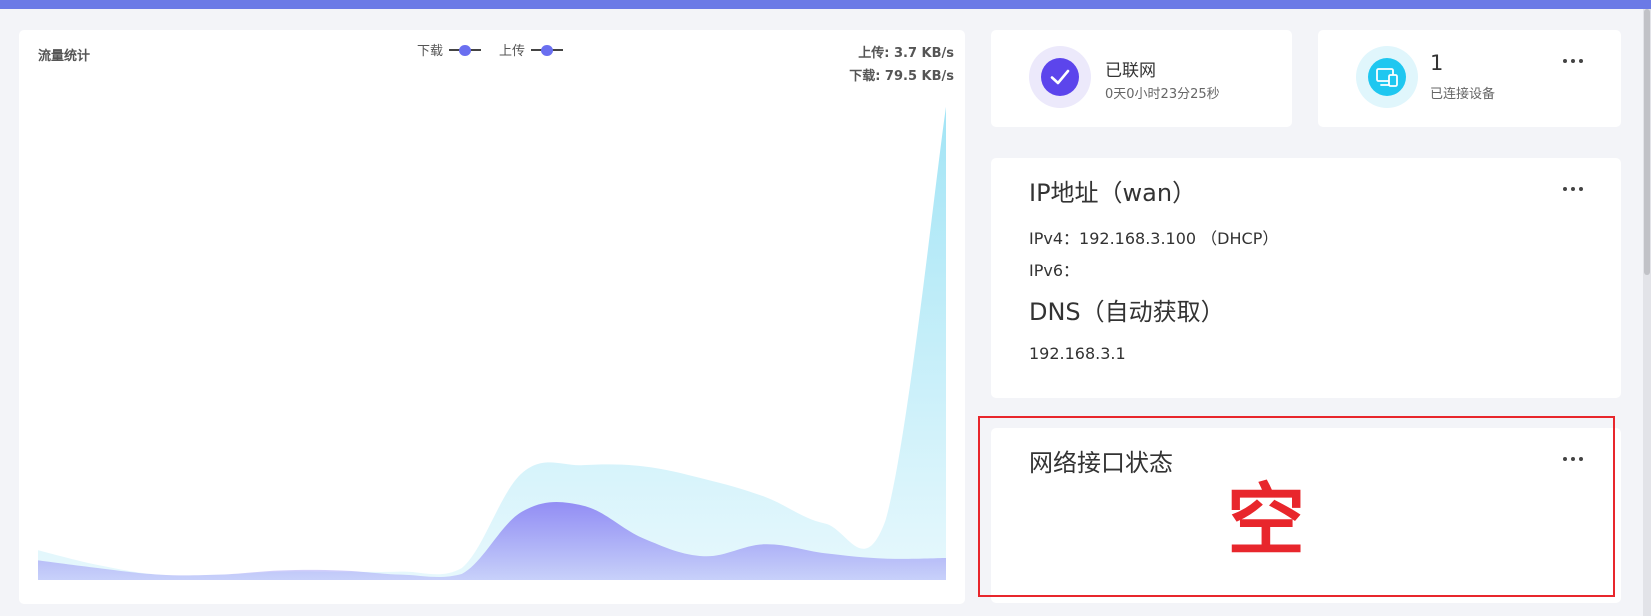 This screenshot has width=1651, height=616. I want to click on dns-title: DNS（自动获取）, so click(1127, 312).